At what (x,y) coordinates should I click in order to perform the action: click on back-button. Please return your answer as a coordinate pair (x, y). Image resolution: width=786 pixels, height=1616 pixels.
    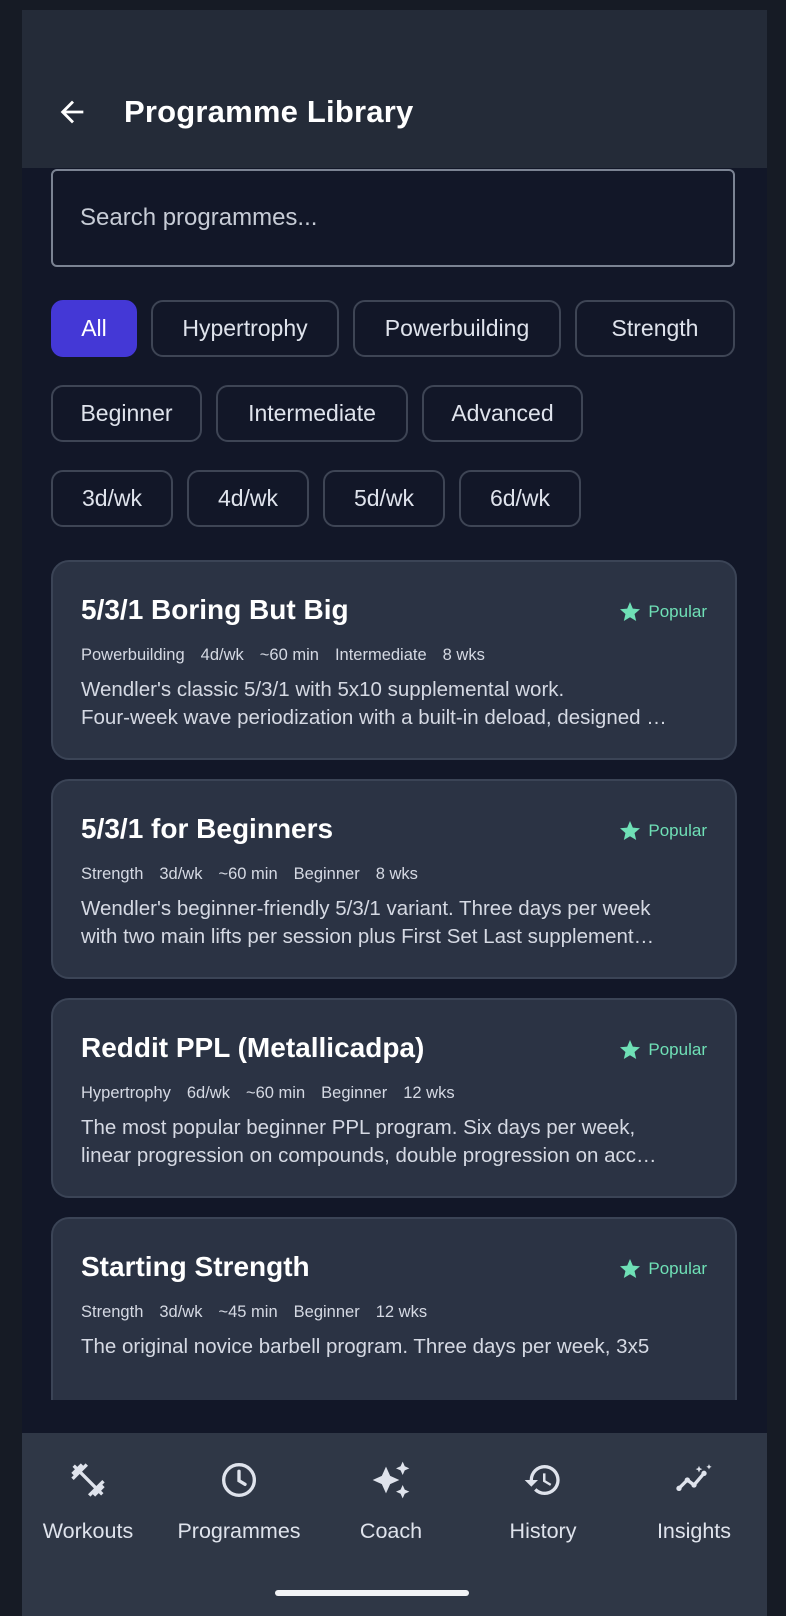
    Looking at the image, I should click on (72, 112).